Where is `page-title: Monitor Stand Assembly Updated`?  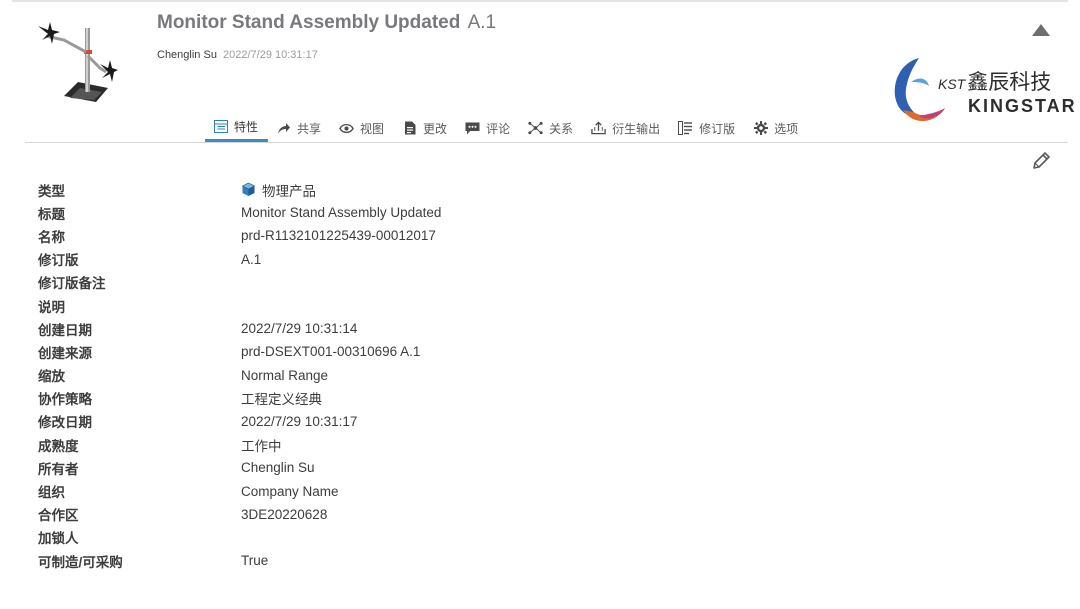 page-title: Monitor Stand Assembly Updated is located at coordinates (309, 22).